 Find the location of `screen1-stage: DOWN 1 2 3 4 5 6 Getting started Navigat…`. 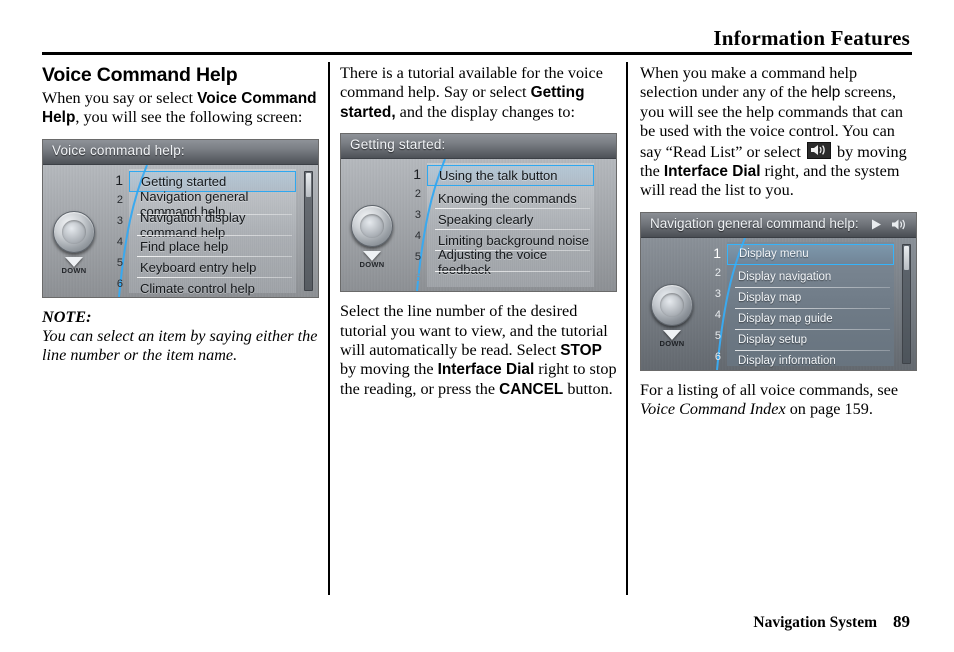

screen1-stage: DOWN 1 2 3 4 5 6 Getting started Navigat… is located at coordinates (180, 230).